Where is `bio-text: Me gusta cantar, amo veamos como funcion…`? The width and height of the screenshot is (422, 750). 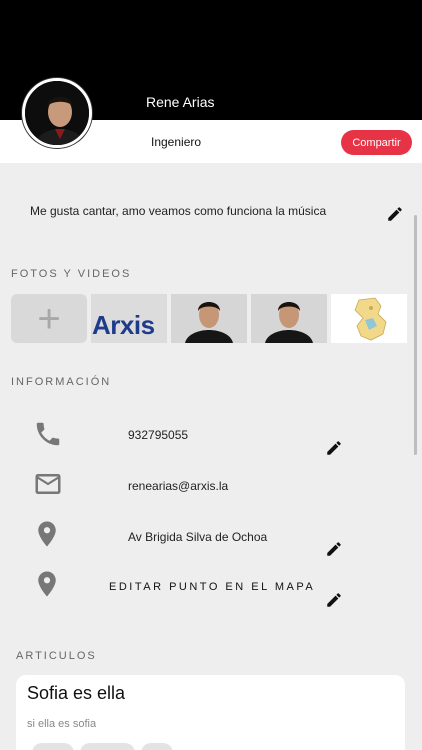
bio-text: Me gusta cantar, amo veamos como funcion… is located at coordinates (178, 211).